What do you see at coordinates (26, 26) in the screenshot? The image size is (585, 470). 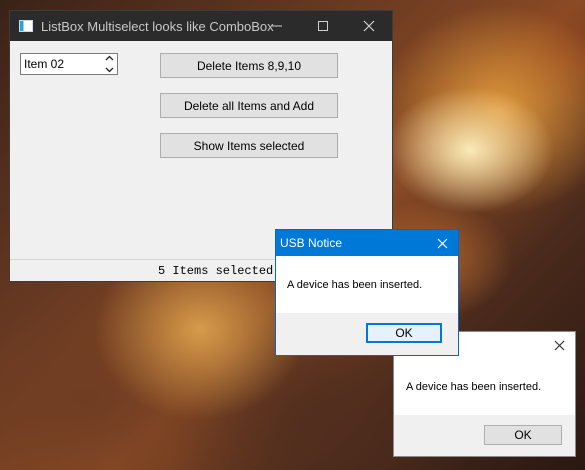 I see `app-icon` at bounding box center [26, 26].